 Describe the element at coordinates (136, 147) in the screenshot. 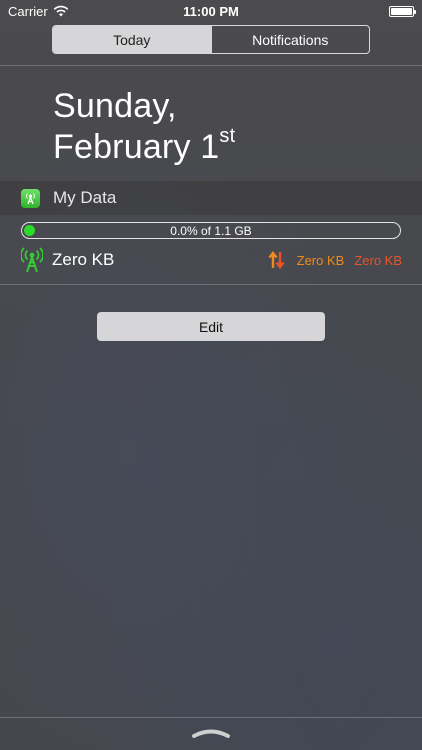

I see `date-month-day-text: February 1` at that location.